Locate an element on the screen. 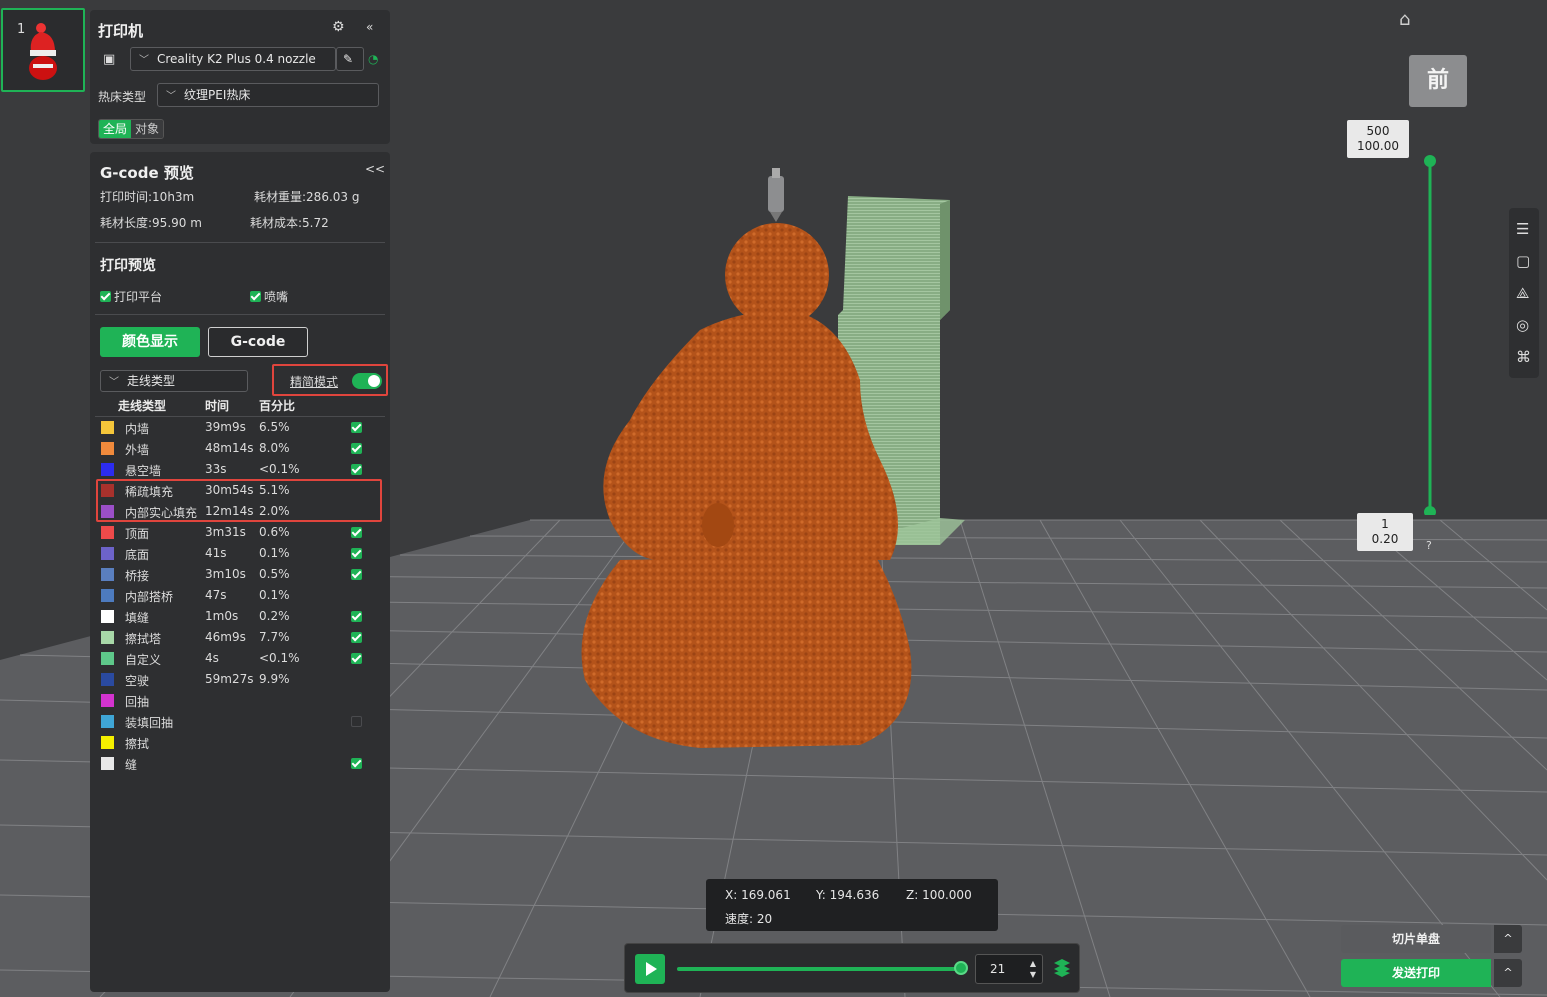 Image resolution: width=1547 pixels, height=997 pixels. slice-options-button: ^ is located at coordinates (1508, 939).